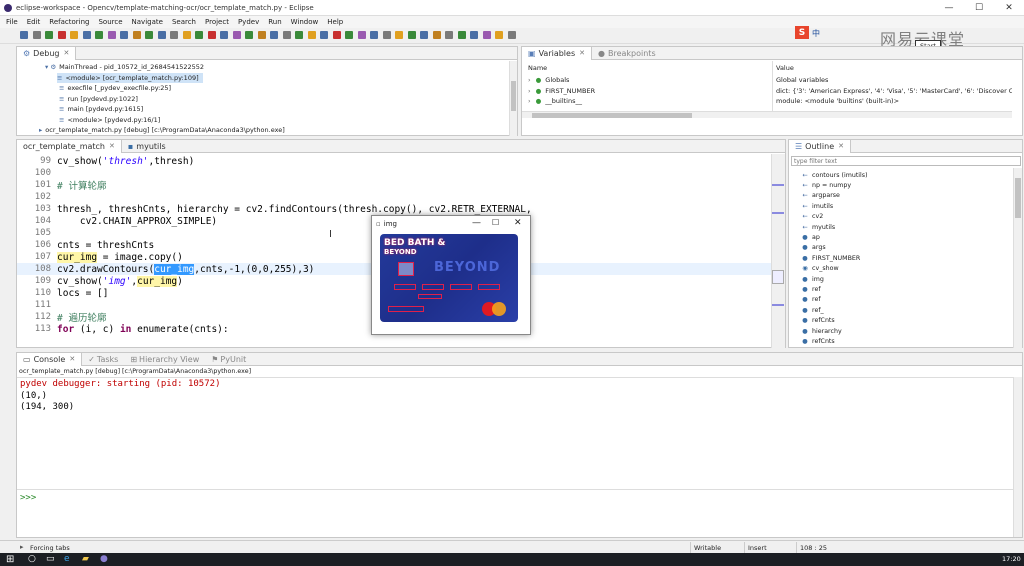 This screenshot has height=566, width=1024. Describe the element at coordinates (627, 53) in the screenshot. I see `tab-breakpoints: ● Breakpoints` at that location.